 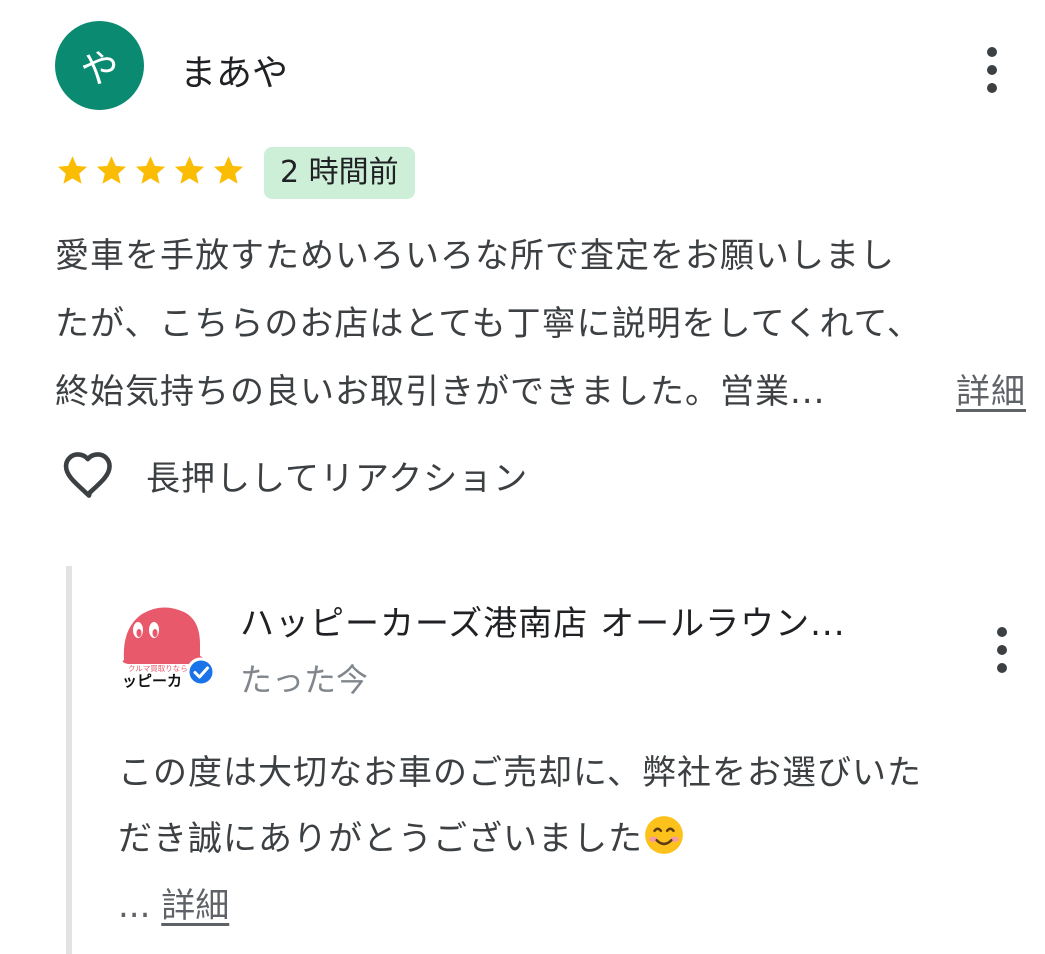 What do you see at coordinates (488, 324) in the screenshot?
I see `review-text-line: たが、こちらのお店はとても丁寧に説明をしてくれて、` at bounding box center [488, 324].